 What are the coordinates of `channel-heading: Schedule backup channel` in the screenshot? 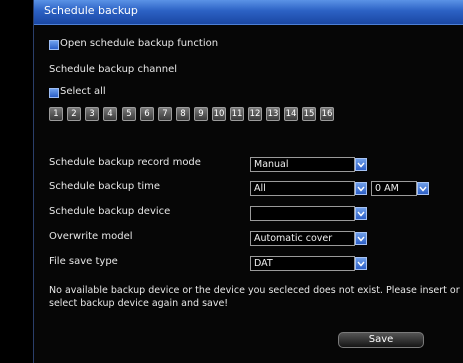 It's located at (113, 69).